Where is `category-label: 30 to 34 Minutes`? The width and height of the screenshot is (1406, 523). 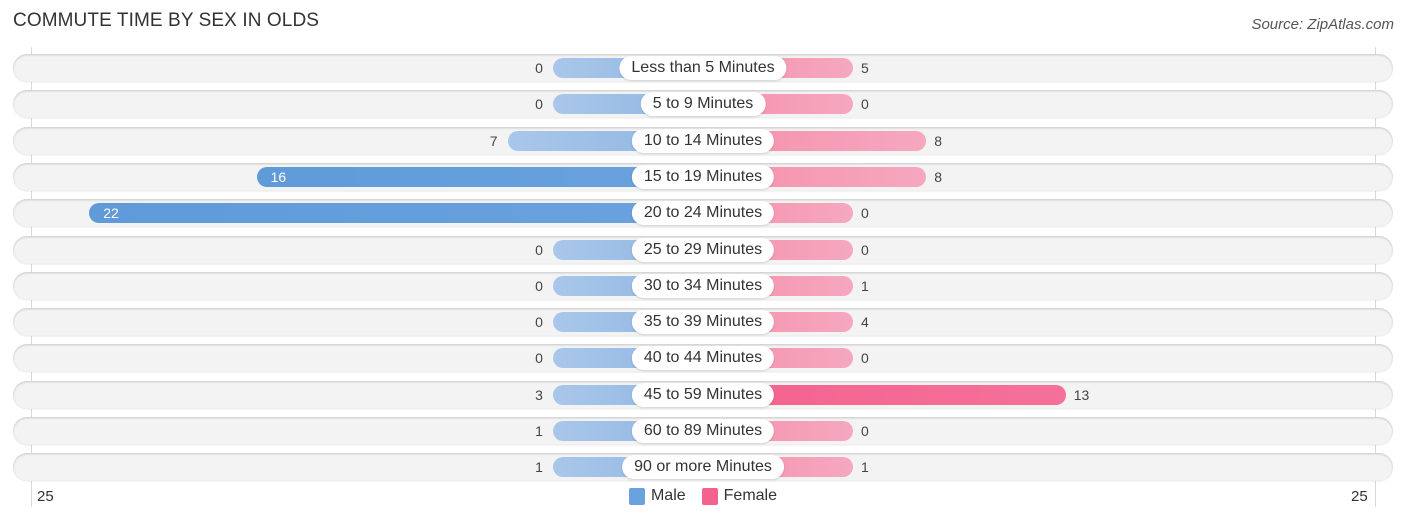 category-label: 30 to 34 Minutes is located at coordinates (703, 286).